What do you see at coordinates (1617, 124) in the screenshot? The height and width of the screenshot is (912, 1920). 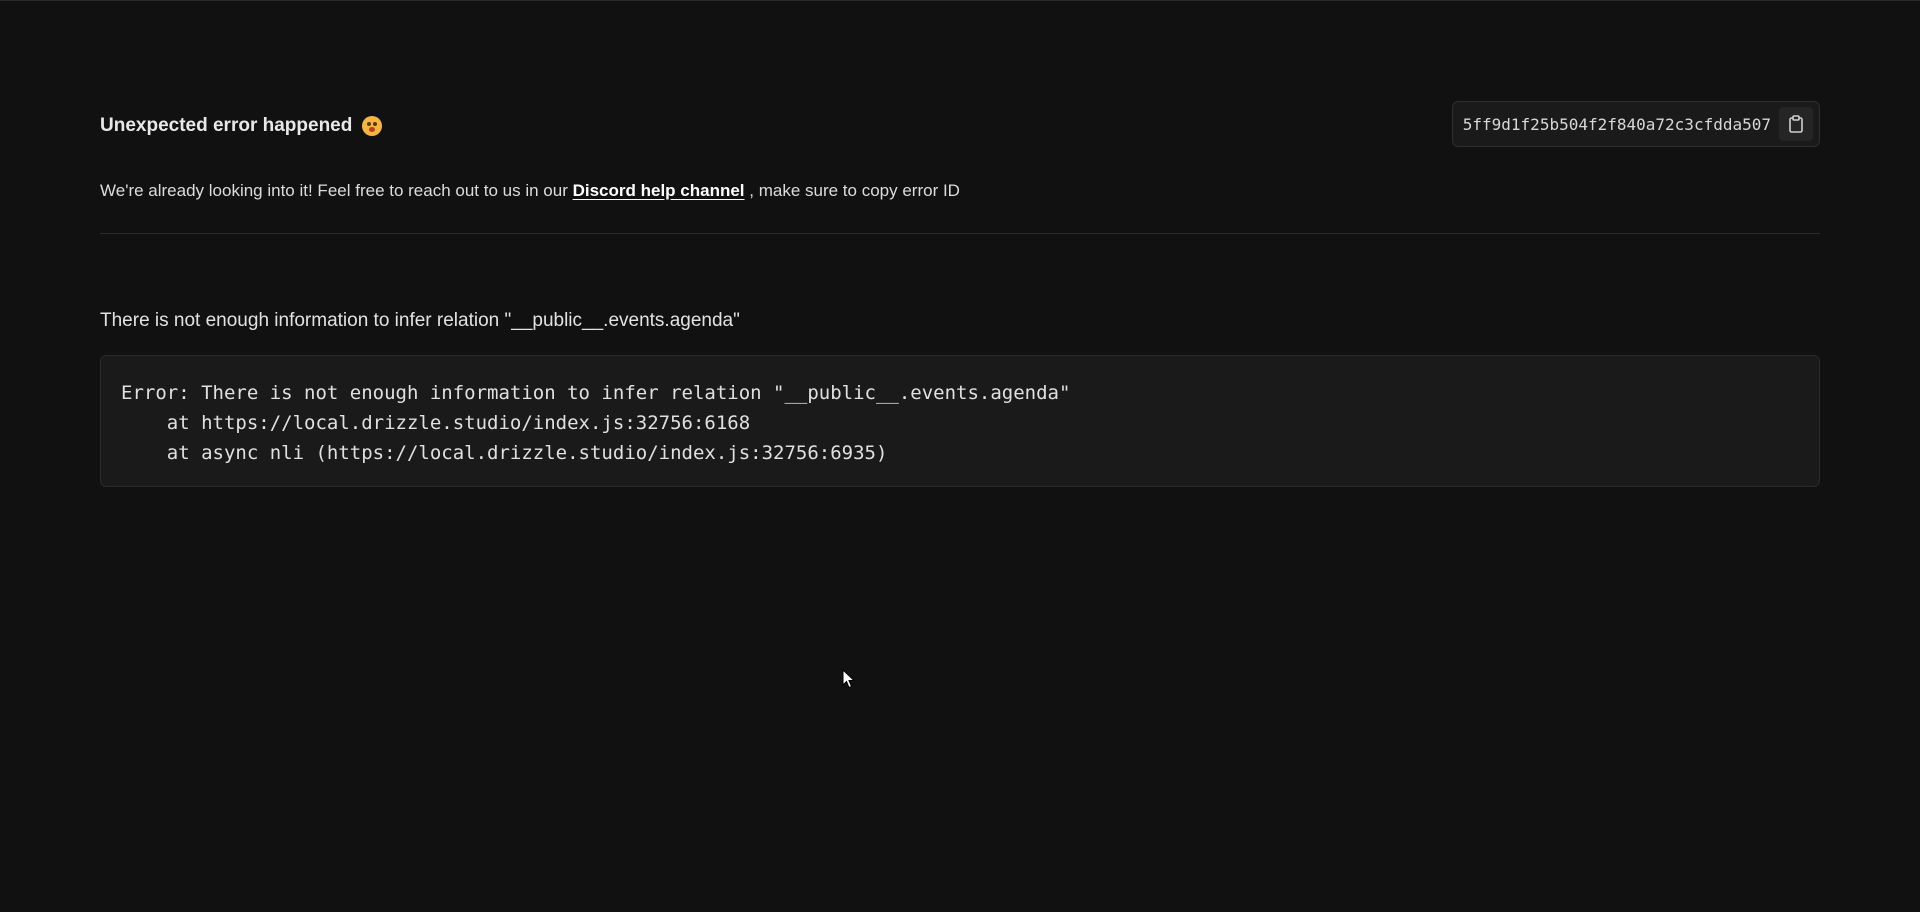 I see `error-id: 5ff9d1f25b504f2f840a72c3cfdda507` at bounding box center [1617, 124].